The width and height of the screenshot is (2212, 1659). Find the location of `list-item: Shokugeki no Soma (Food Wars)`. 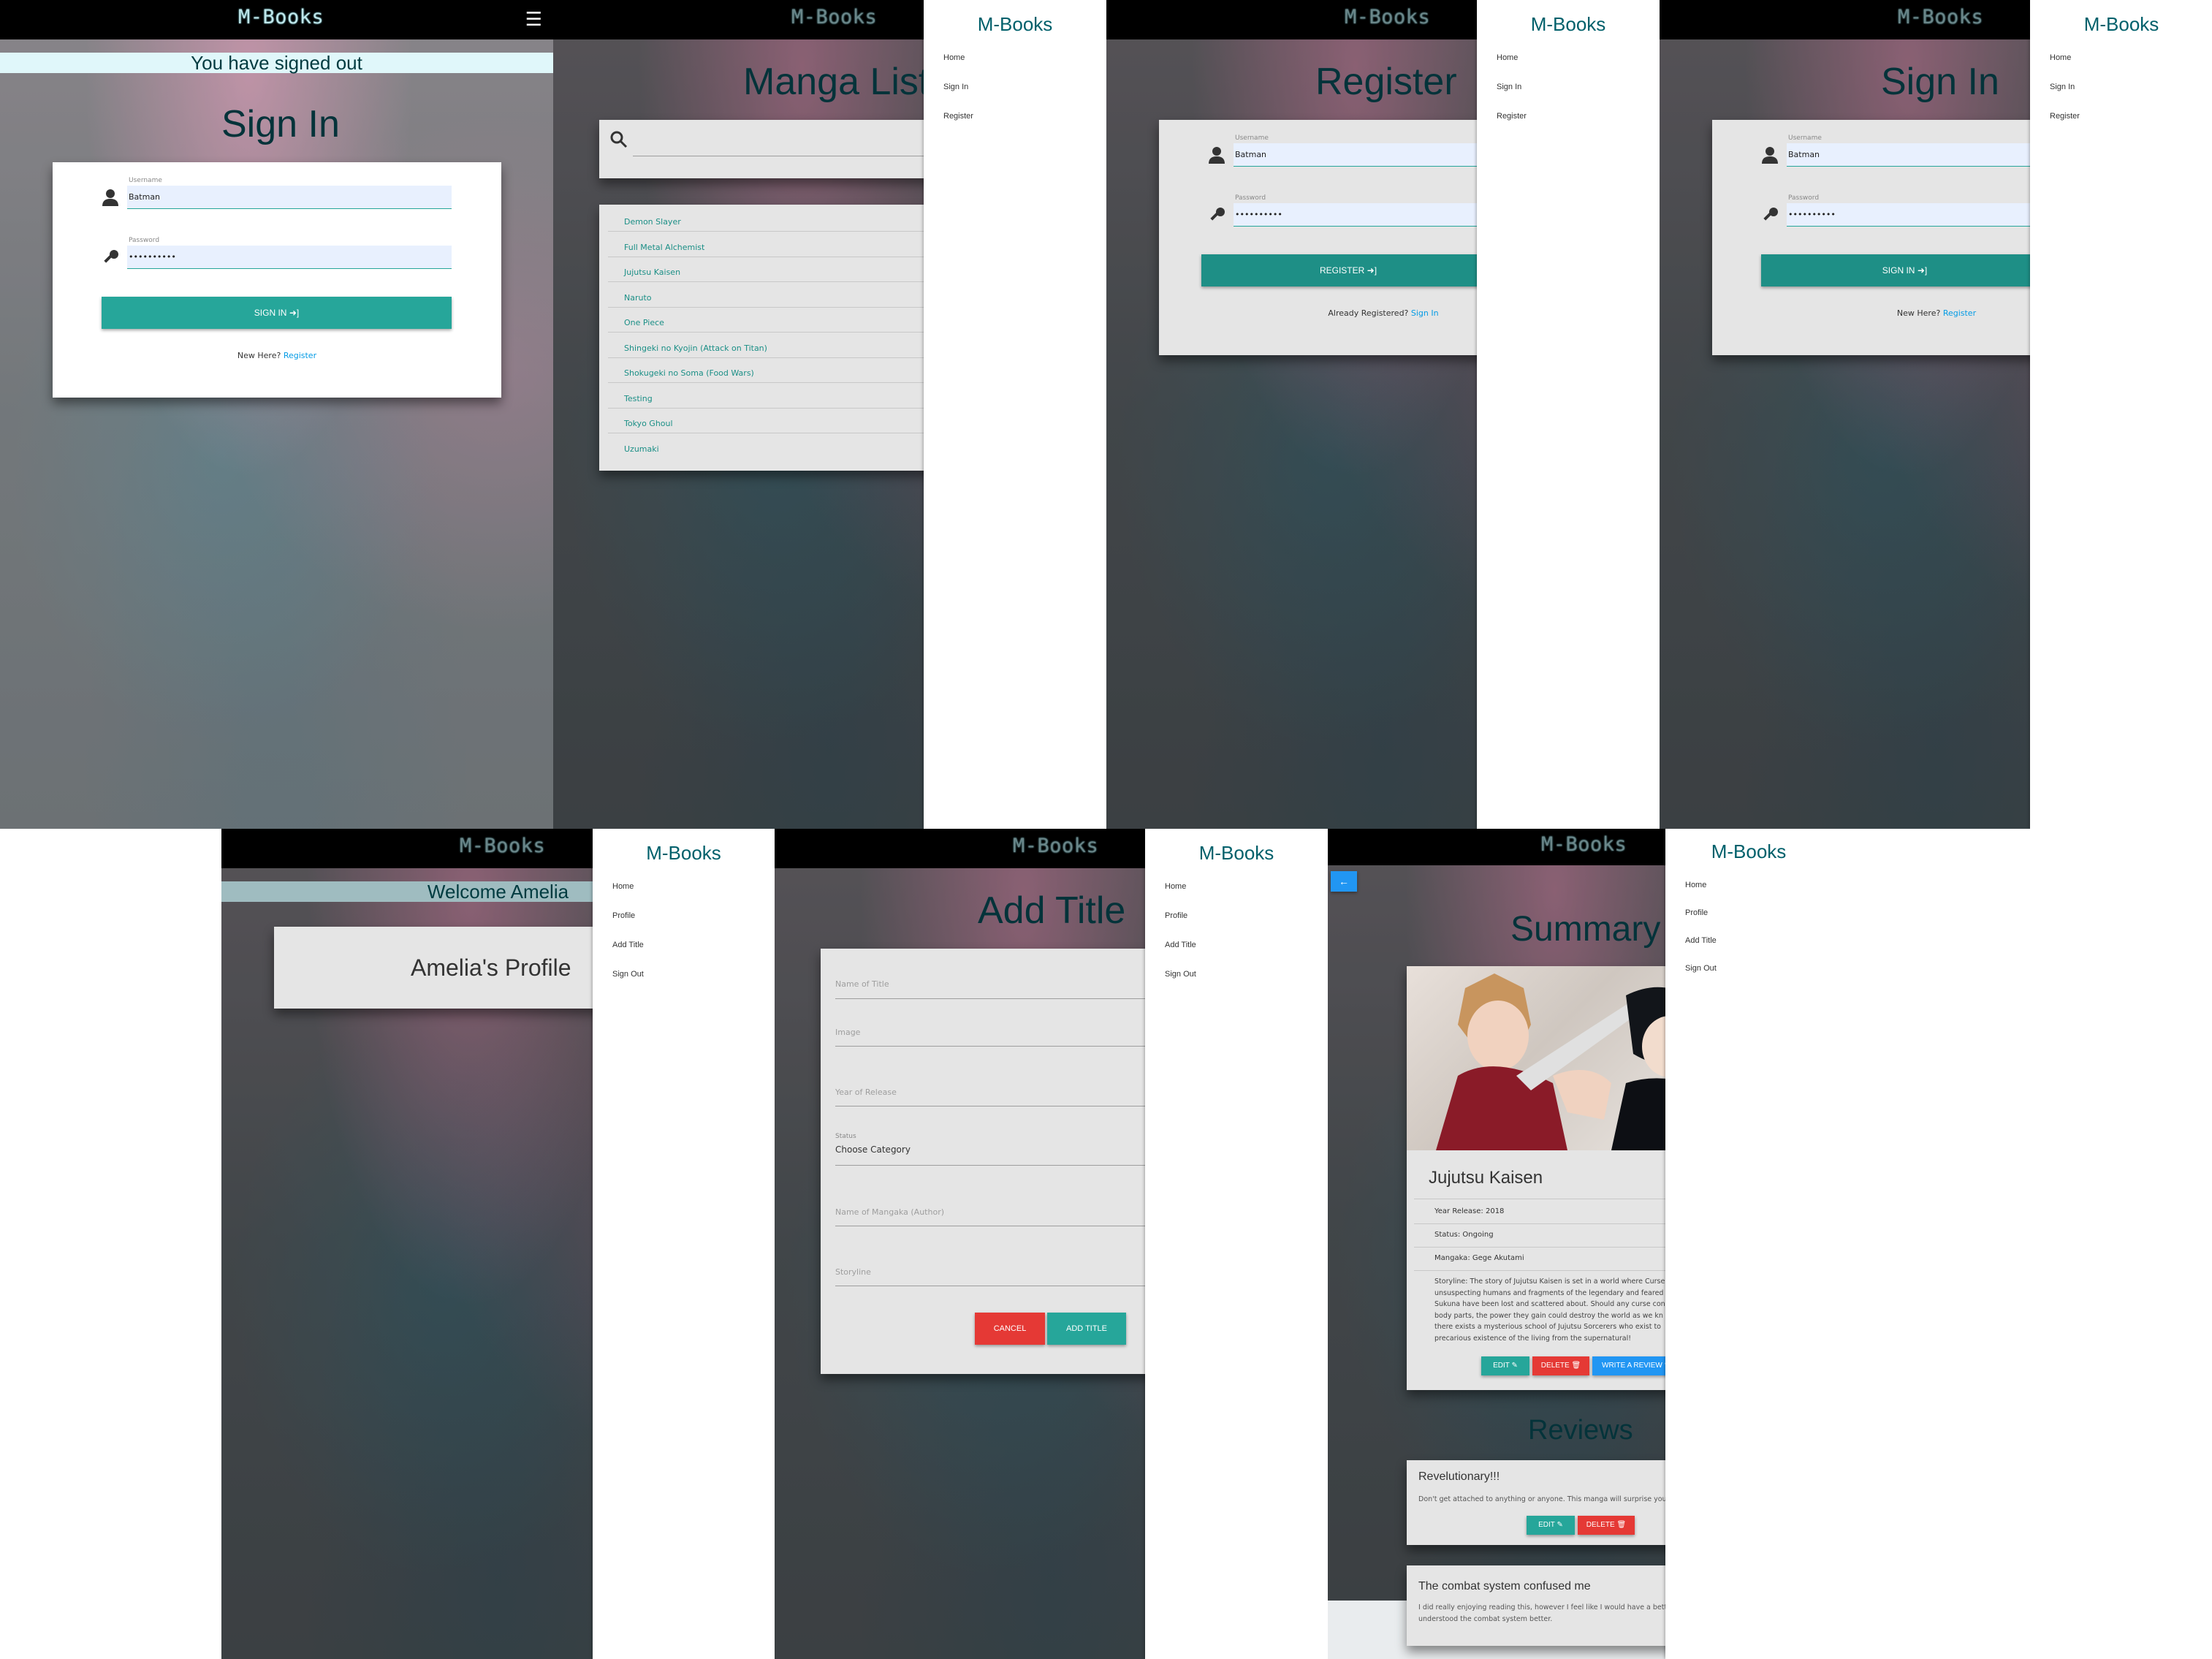

list-item: Shokugeki no Soma (Food Wars) is located at coordinates (689, 373).